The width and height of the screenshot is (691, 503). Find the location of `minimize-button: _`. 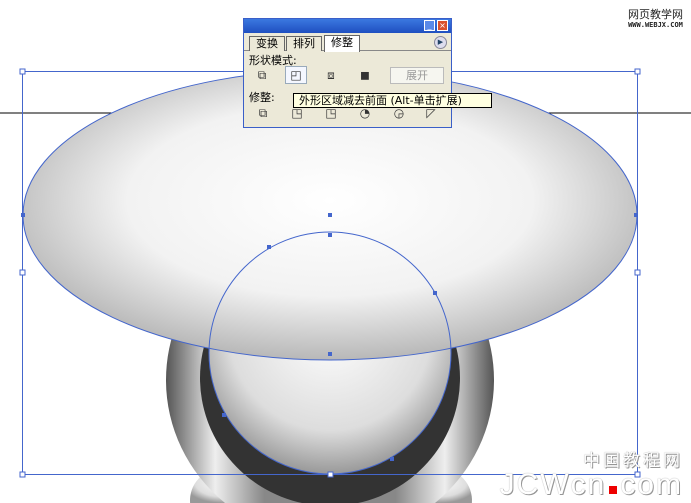

minimize-button: _ is located at coordinates (429, 25).